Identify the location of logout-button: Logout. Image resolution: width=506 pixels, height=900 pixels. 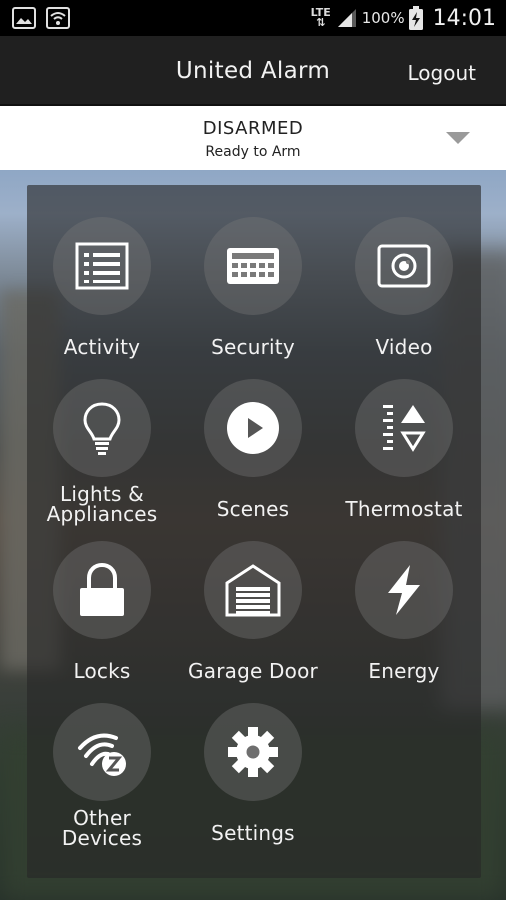
(442, 73).